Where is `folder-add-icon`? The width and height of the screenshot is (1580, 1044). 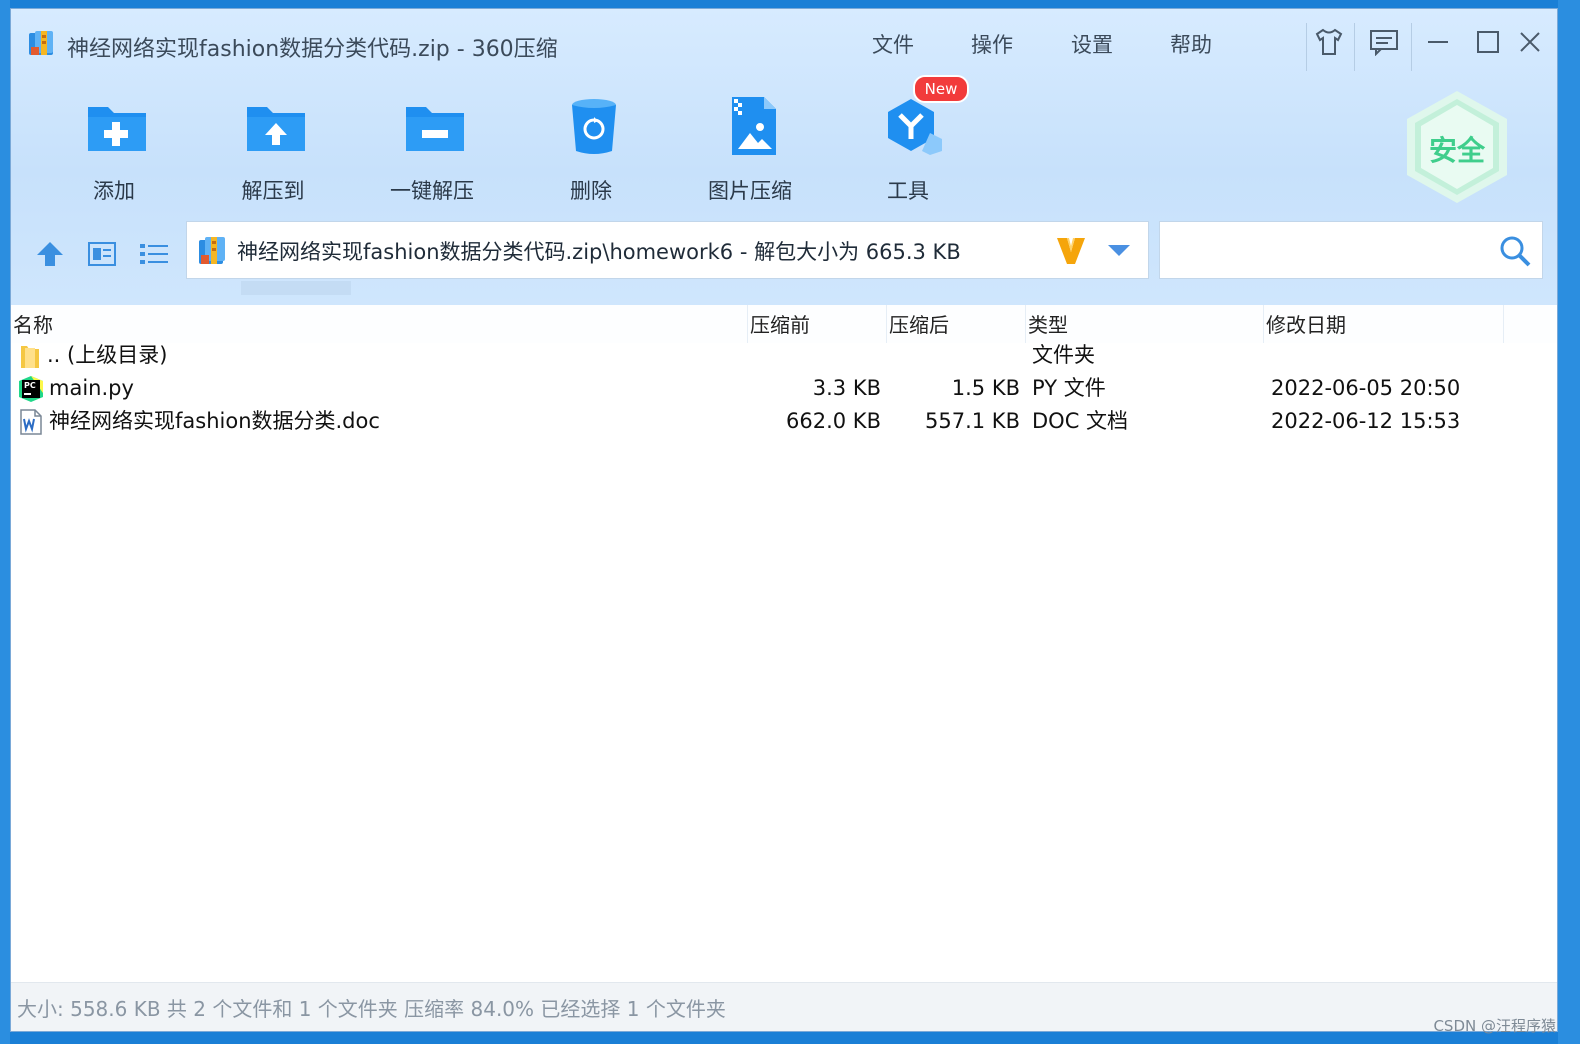
folder-add-icon is located at coordinates (117, 129).